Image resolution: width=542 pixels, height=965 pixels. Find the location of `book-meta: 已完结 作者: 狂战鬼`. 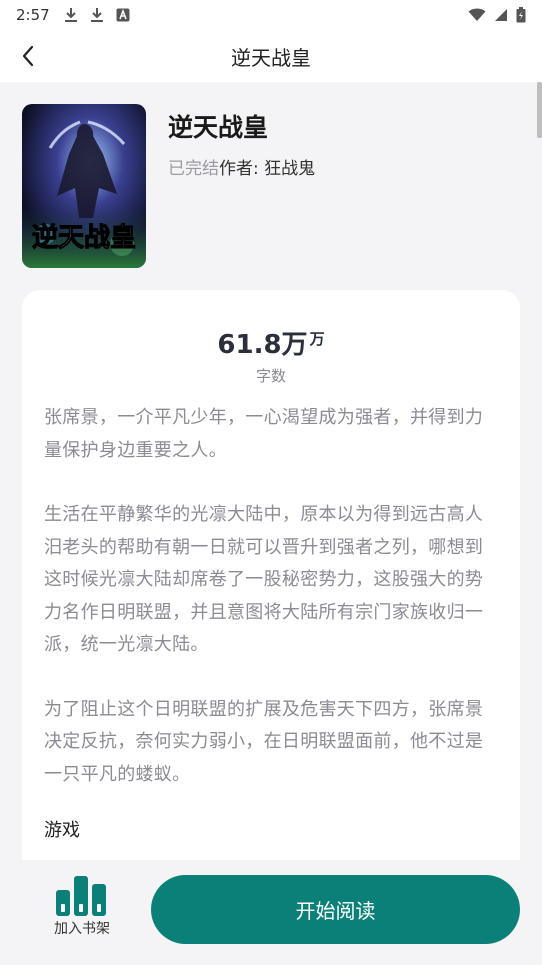

book-meta: 已完结 作者: 狂战鬼 is located at coordinates (241, 166).